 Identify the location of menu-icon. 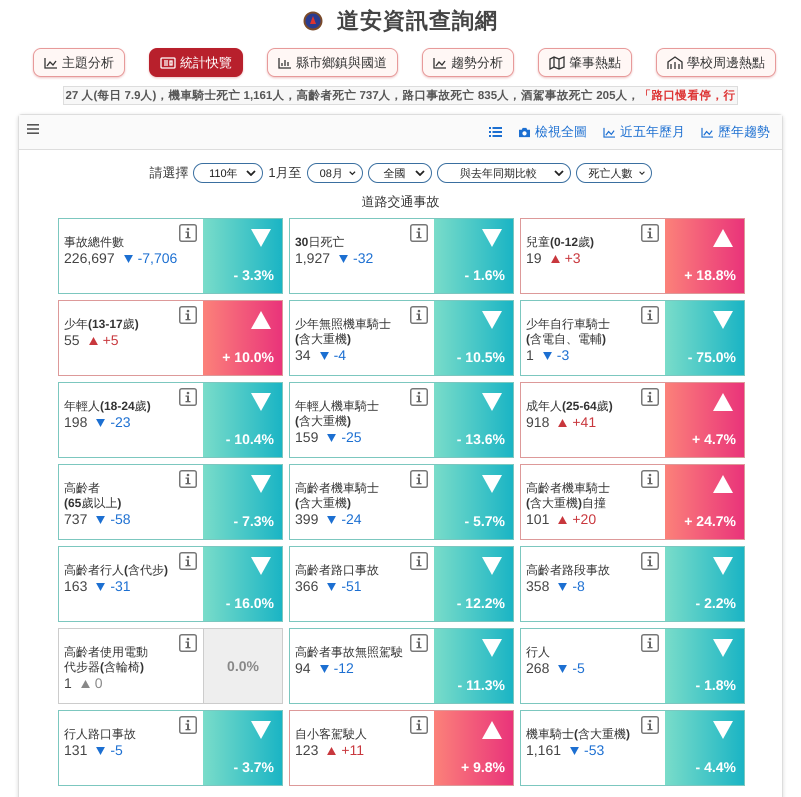
(33, 129).